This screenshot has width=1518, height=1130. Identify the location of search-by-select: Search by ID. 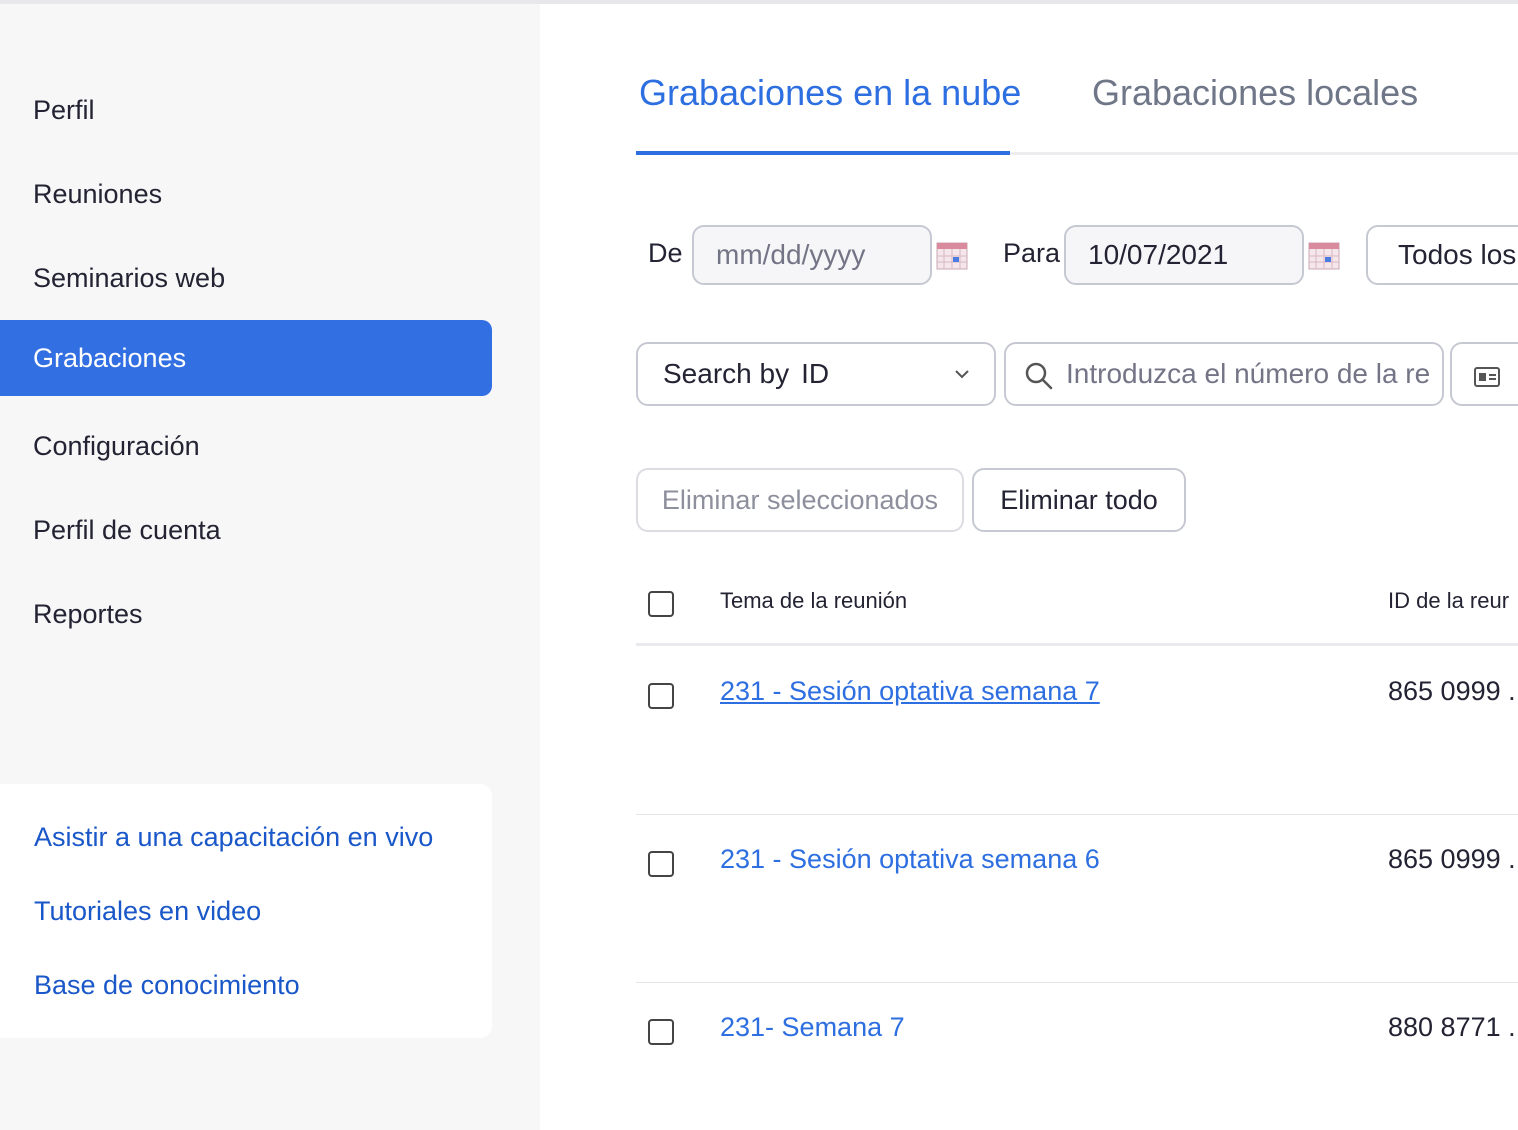
(816, 374).